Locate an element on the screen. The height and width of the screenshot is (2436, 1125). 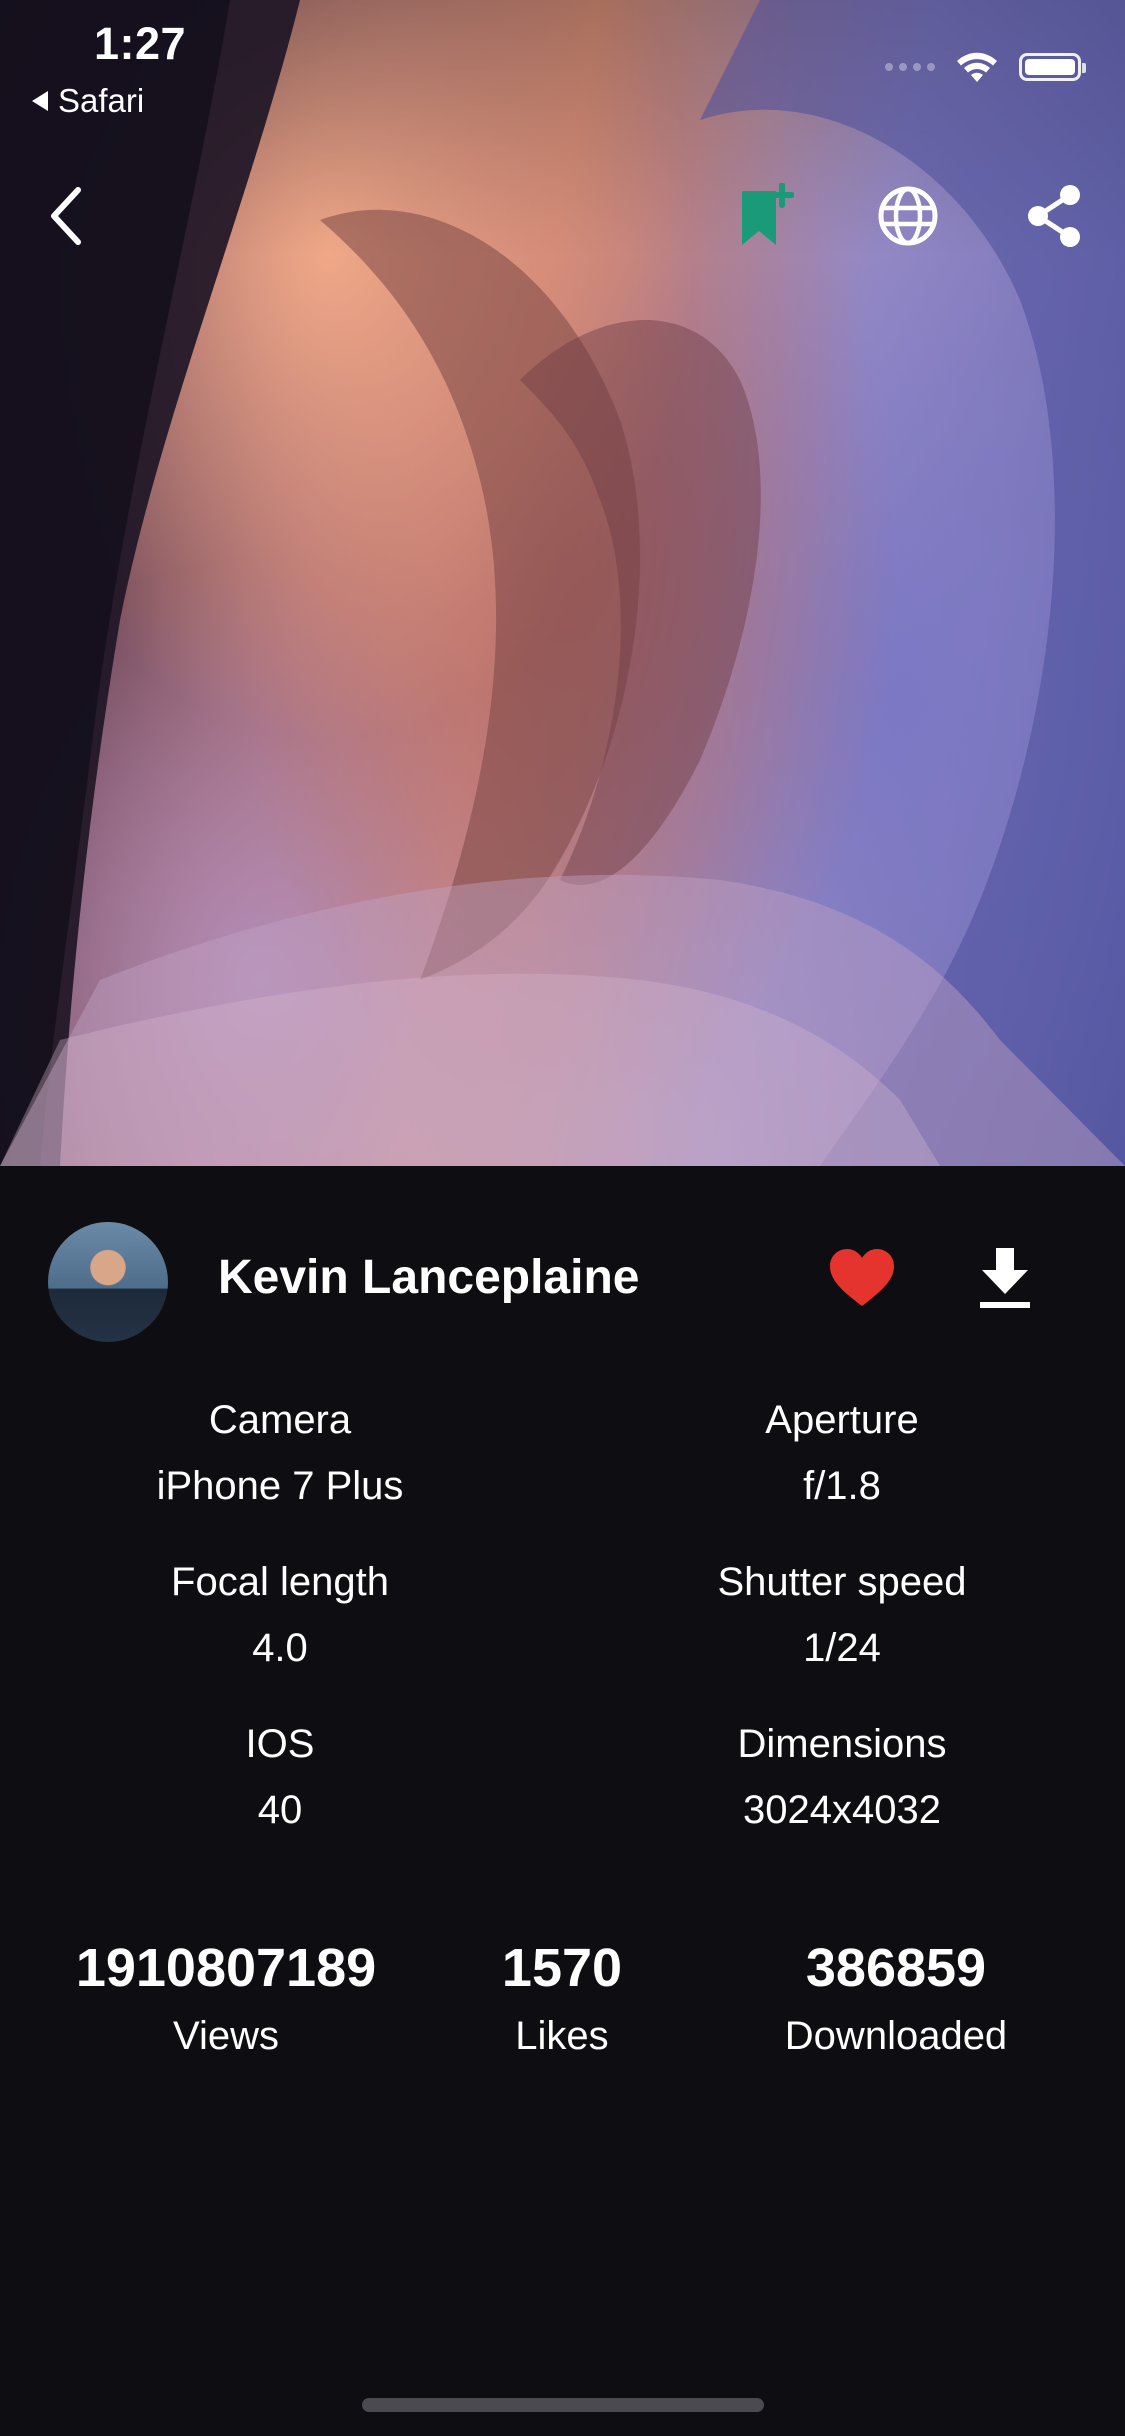
back-button is located at coordinates (66, 216).